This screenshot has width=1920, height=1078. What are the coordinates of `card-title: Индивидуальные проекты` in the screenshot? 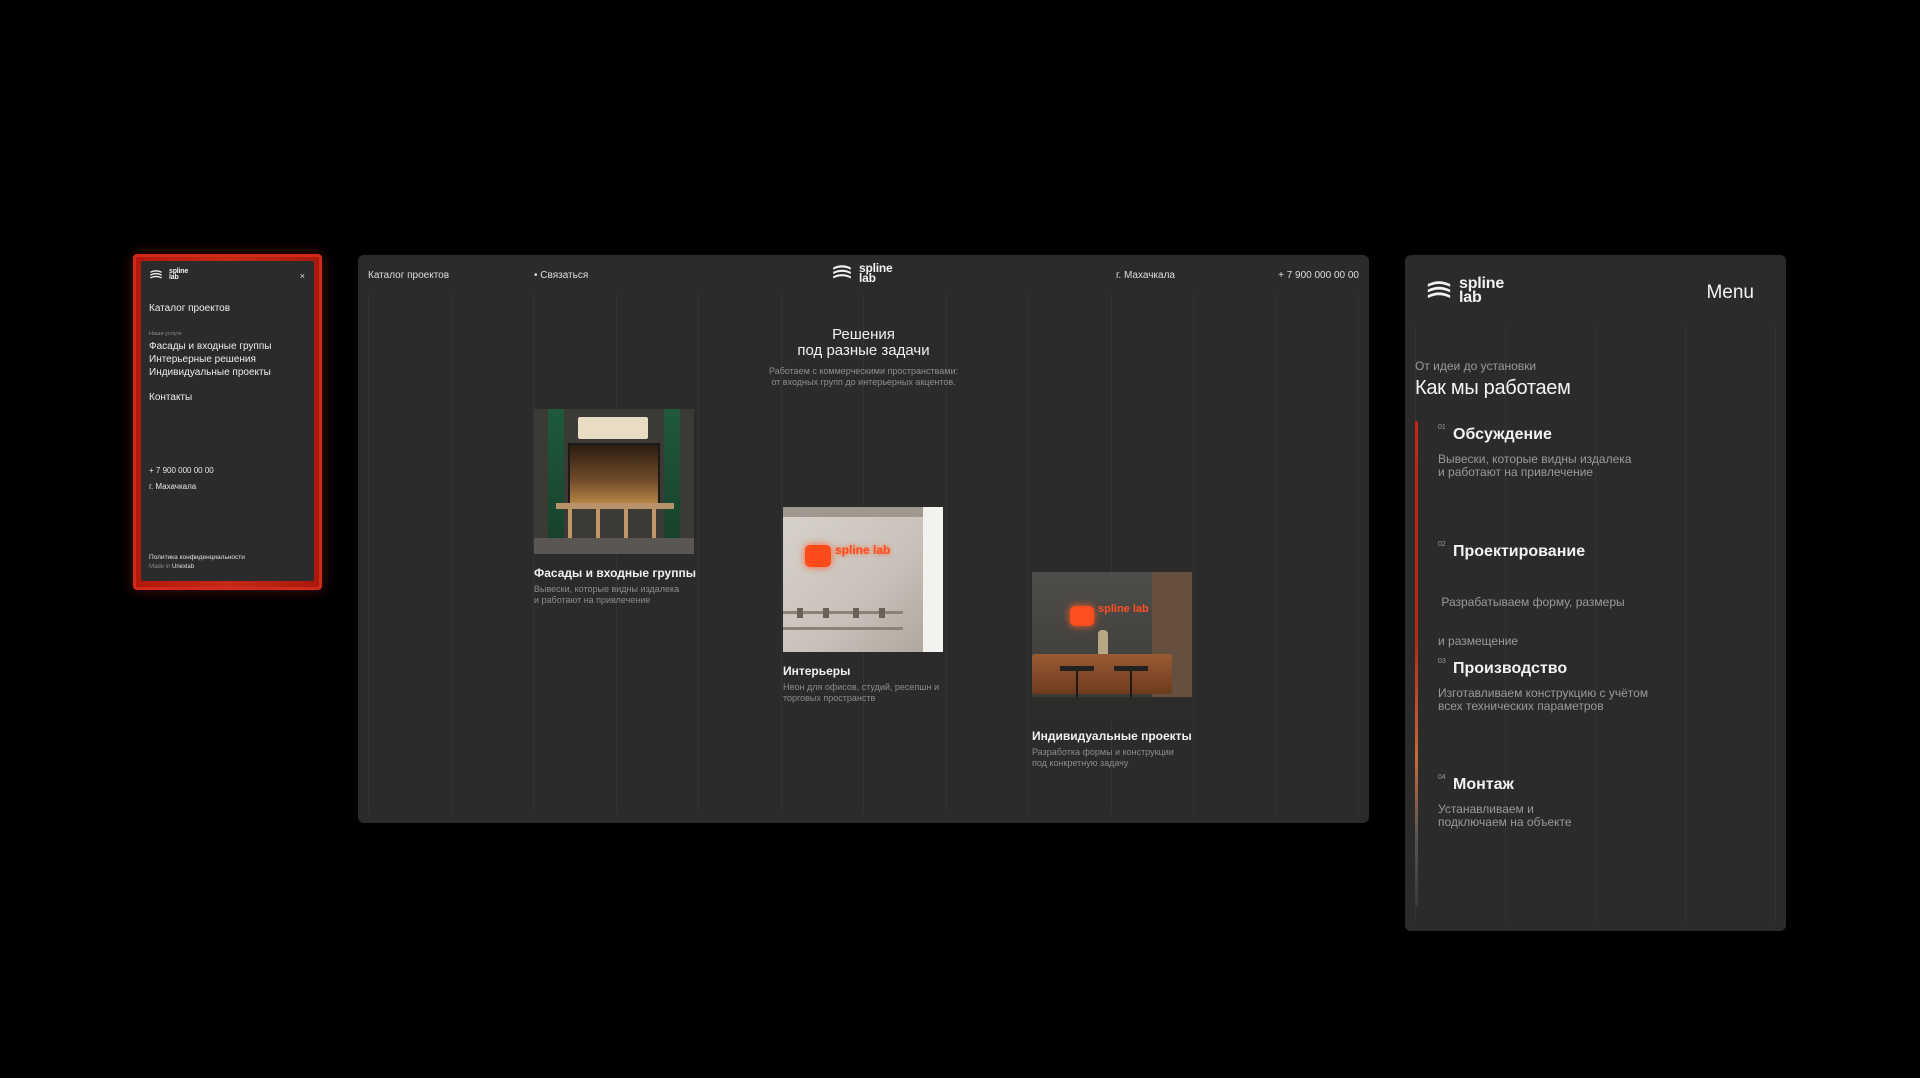 It's located at (1112, 736).